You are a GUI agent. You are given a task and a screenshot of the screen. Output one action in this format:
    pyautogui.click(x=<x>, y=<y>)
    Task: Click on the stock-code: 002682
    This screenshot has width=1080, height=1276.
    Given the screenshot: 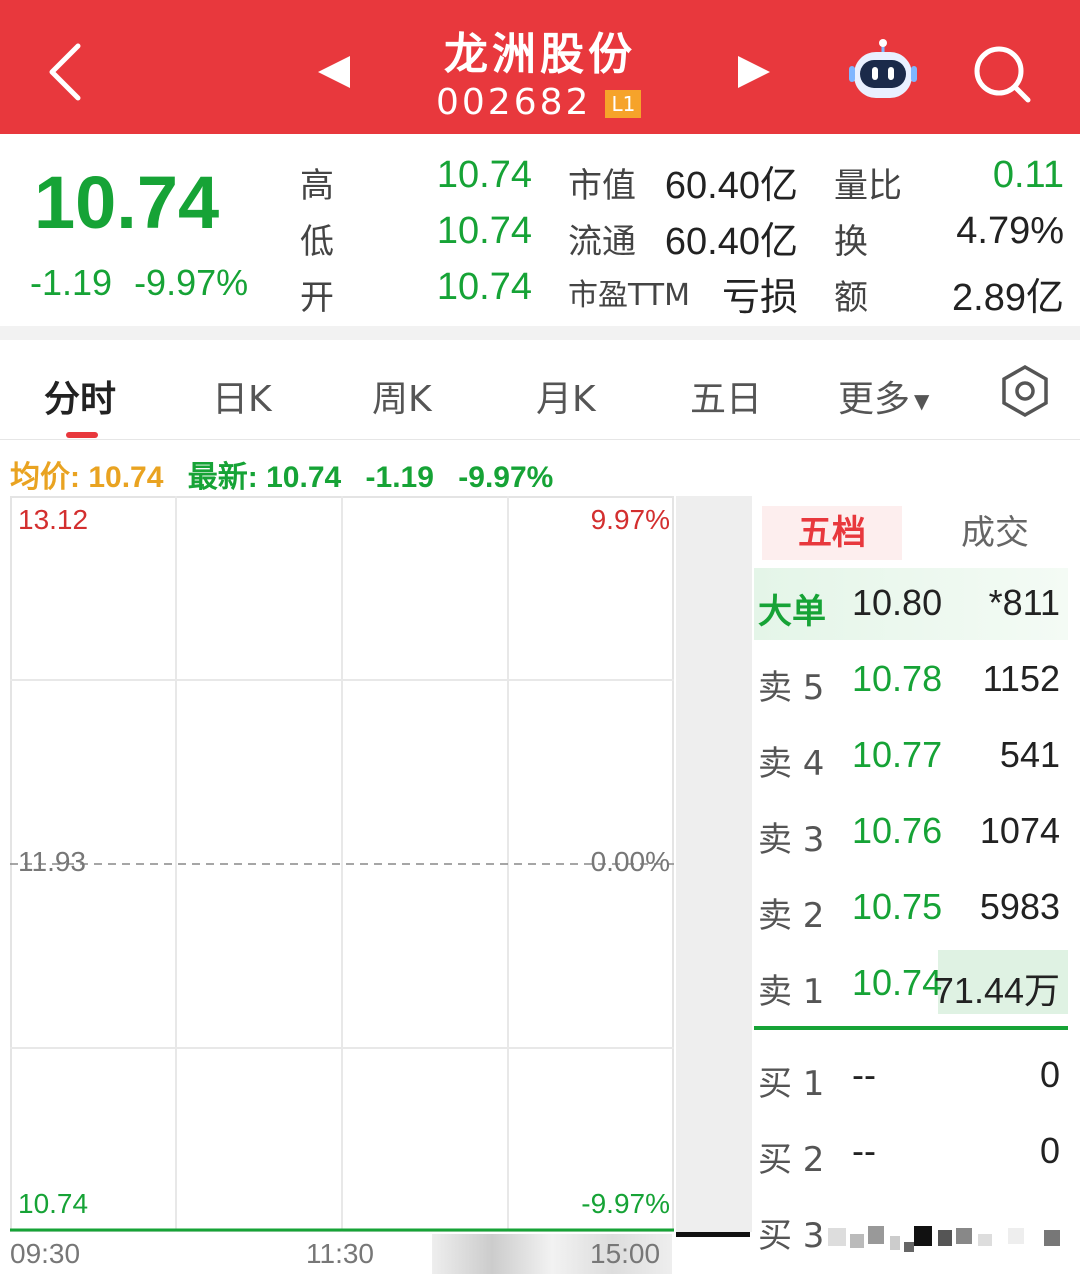 What is the action you would take?
    pyautogui.click(x=514, y=102)
    